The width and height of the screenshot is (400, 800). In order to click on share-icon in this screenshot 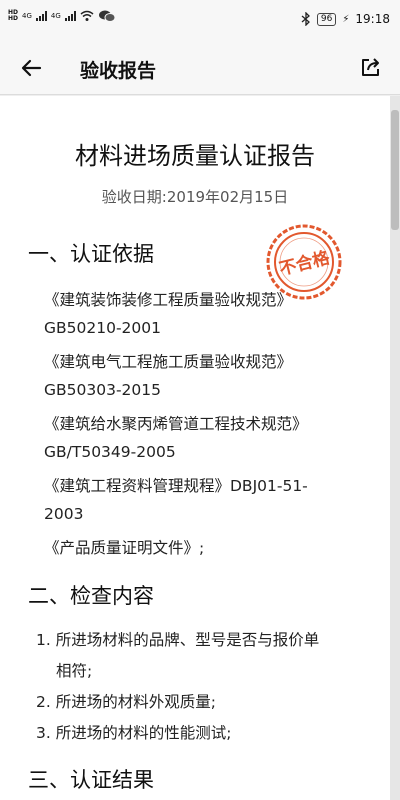, I will do `click(370, 67)`.